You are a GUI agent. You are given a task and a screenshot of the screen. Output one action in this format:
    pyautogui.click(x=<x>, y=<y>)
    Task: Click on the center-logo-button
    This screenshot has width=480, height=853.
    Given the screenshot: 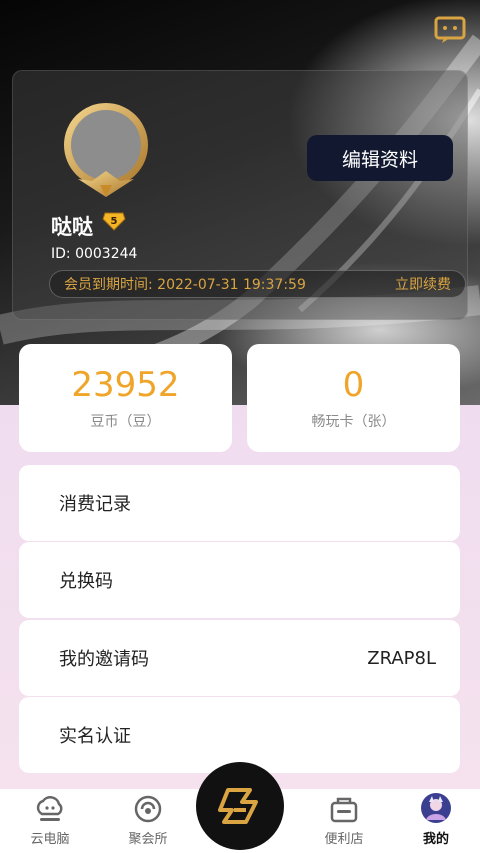 What is the action you would take?
    pyautogui.click(x=240, y=806)
    